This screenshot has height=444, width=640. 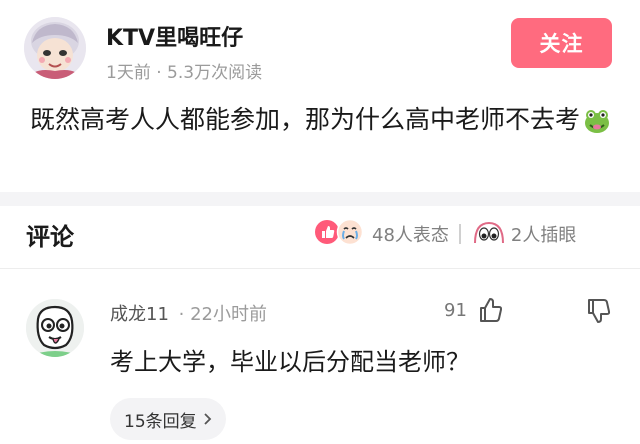 What do you see at coordinates (184, 73) in the screenshot?
I see `post-meta: 1天前 · 5.3万次阅读` at bounding box center [184, 73].